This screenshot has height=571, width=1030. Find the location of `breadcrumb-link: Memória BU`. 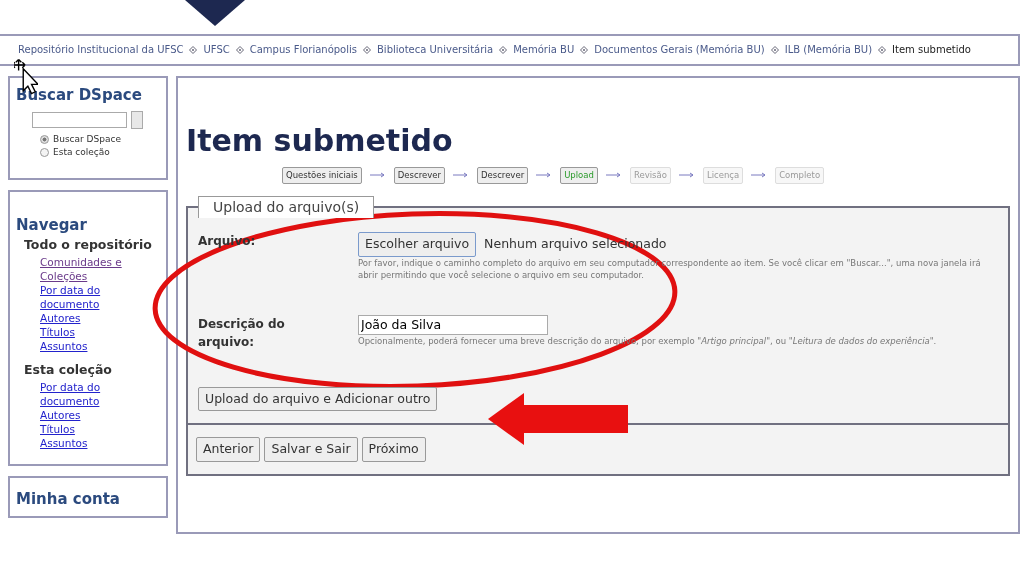

breadcrumb-link: Memória BU is located at coordinates (544, 49).